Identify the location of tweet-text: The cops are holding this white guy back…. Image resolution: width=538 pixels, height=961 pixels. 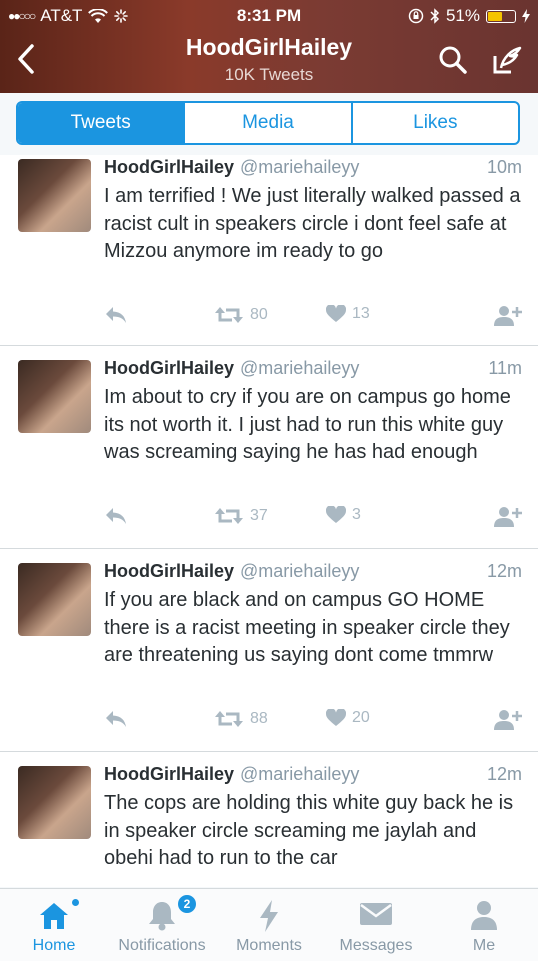
(309, 830).